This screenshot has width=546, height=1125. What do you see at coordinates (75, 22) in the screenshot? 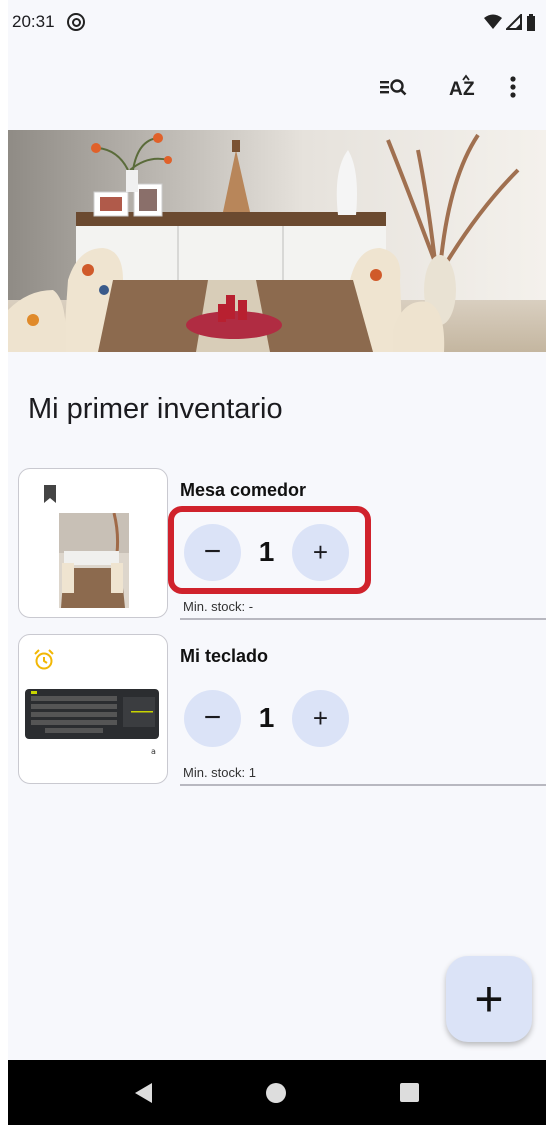
I see `sync-status-icon` at bounding box center [75, 22].